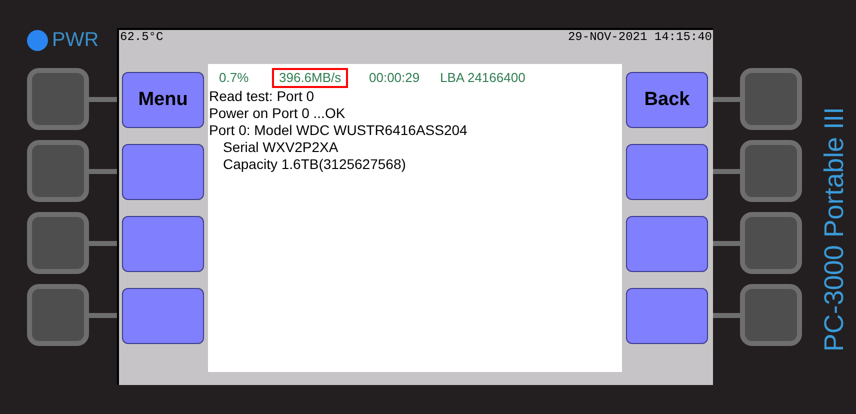  I want to click on status-reading: 0.7%, so click(234, 78).